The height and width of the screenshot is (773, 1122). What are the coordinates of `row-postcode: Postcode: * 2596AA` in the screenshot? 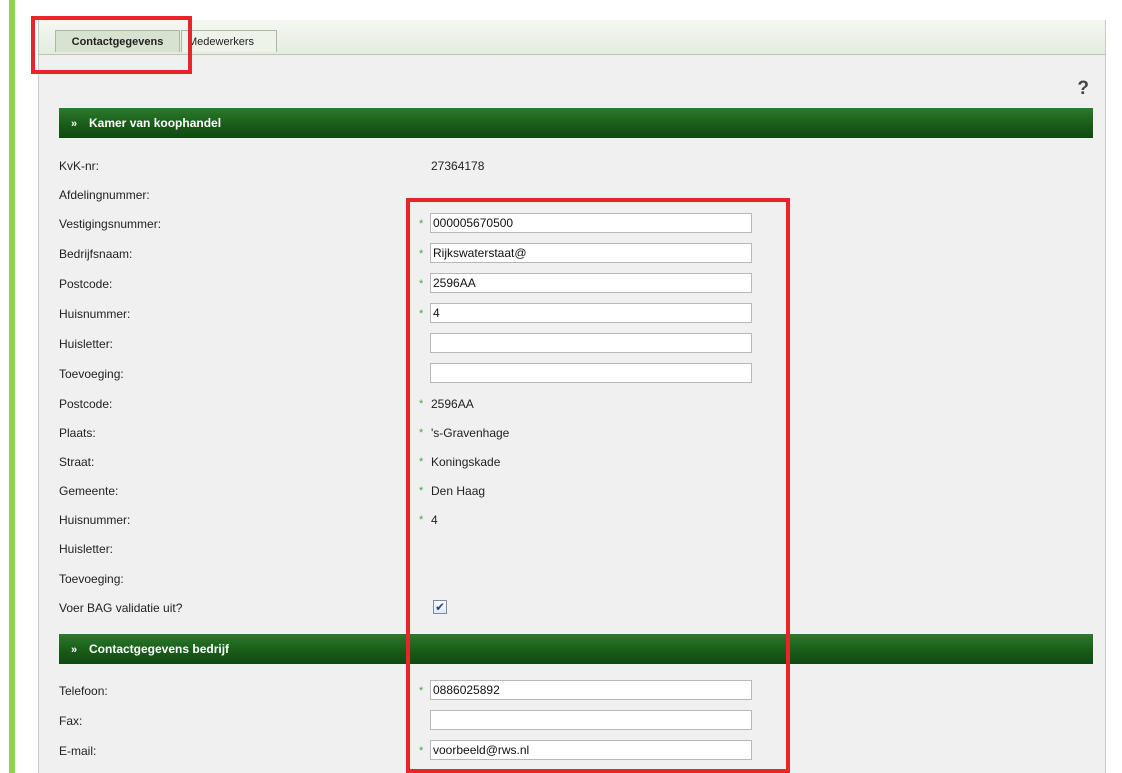 It's located at (576, 404).